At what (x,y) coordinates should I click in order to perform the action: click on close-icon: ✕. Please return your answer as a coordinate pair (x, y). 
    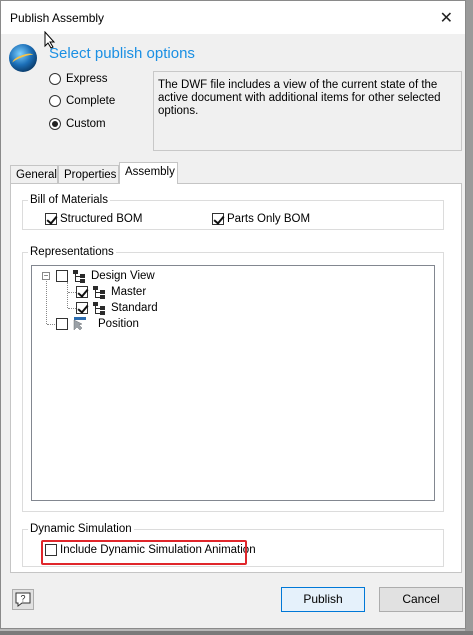
    Looking at the image, I should click on (446, 18).